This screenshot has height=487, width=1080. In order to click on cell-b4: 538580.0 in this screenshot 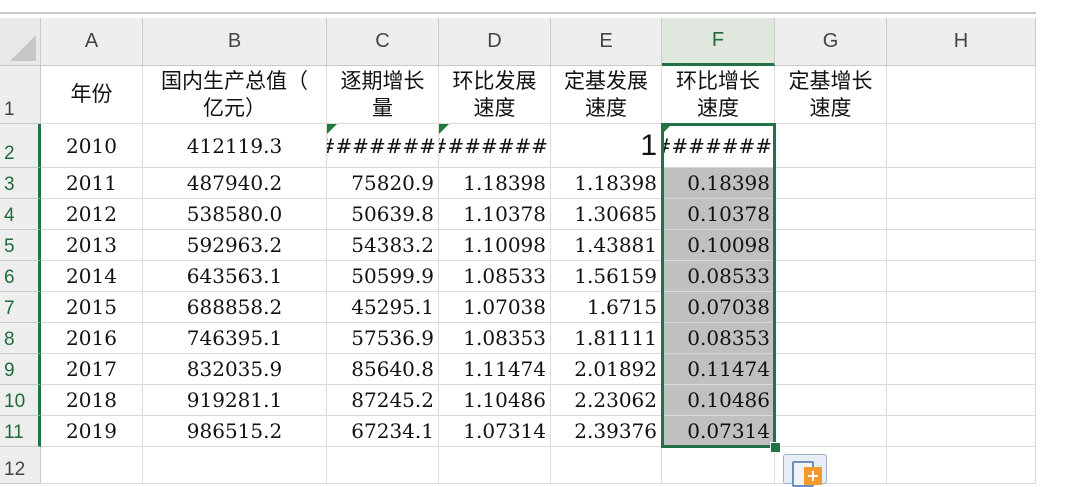, I will do `click(235, 214)`.